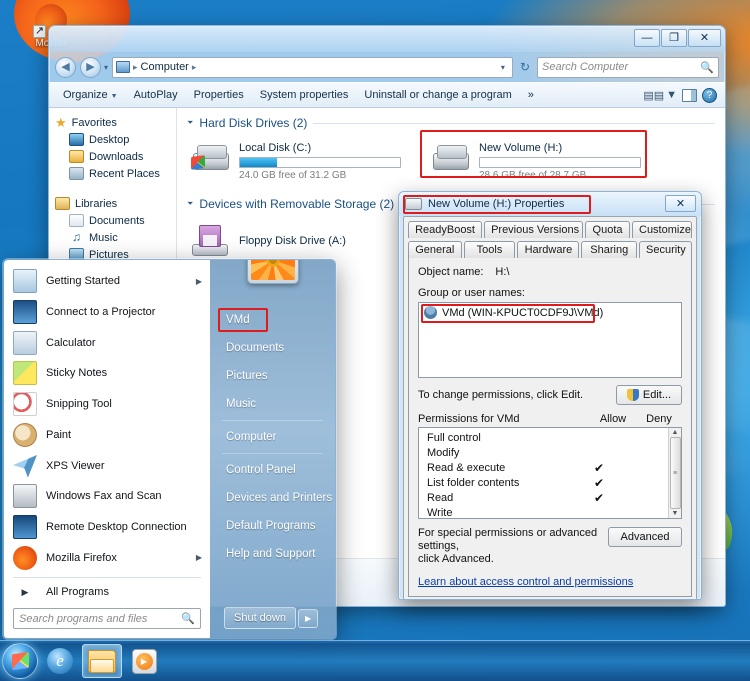 This screenshot has width=750, height=681. Describe the element at coordinates (304, 95) in the screenshot. I see `command-system-properties: System properties` at that location.